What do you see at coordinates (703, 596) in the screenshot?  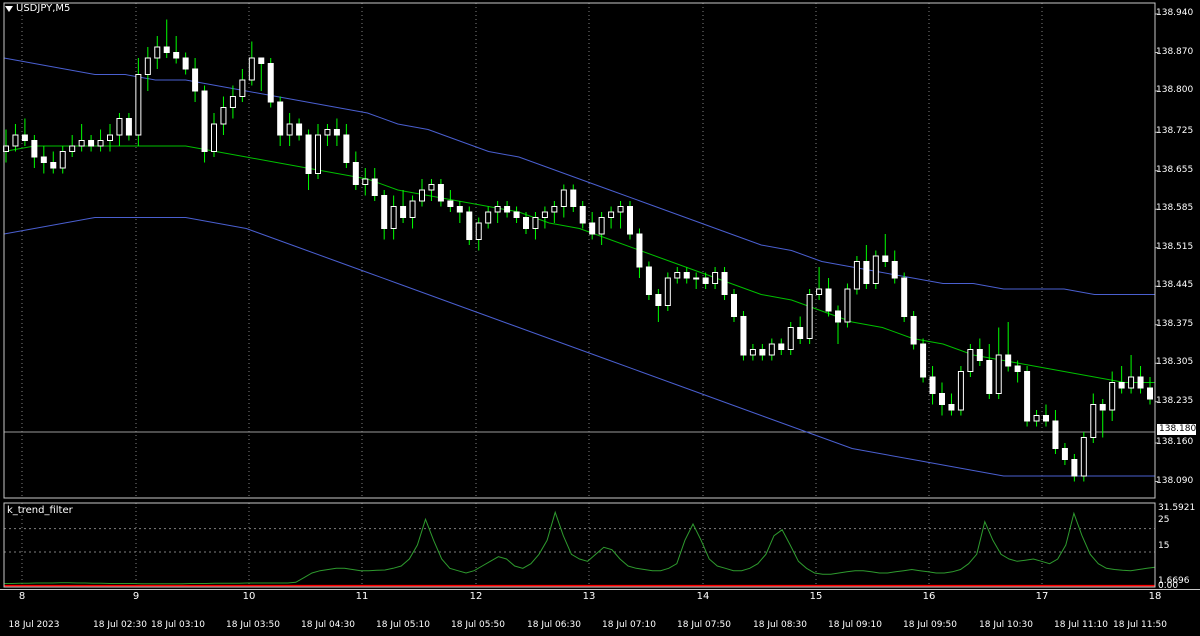 I see `day-tick-label: 14` at bounding box center [703, 596].